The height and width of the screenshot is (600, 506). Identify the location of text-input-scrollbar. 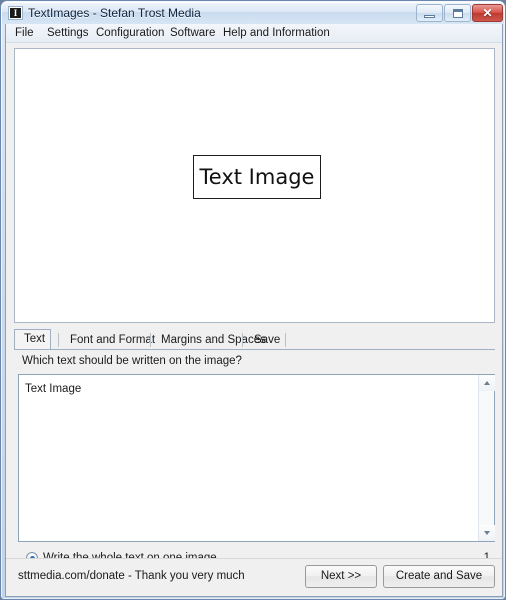
(486, 458).